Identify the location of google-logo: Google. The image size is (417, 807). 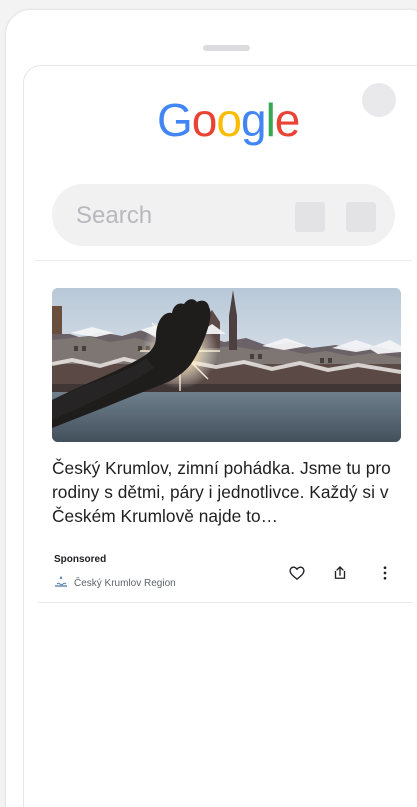
(229, 120).